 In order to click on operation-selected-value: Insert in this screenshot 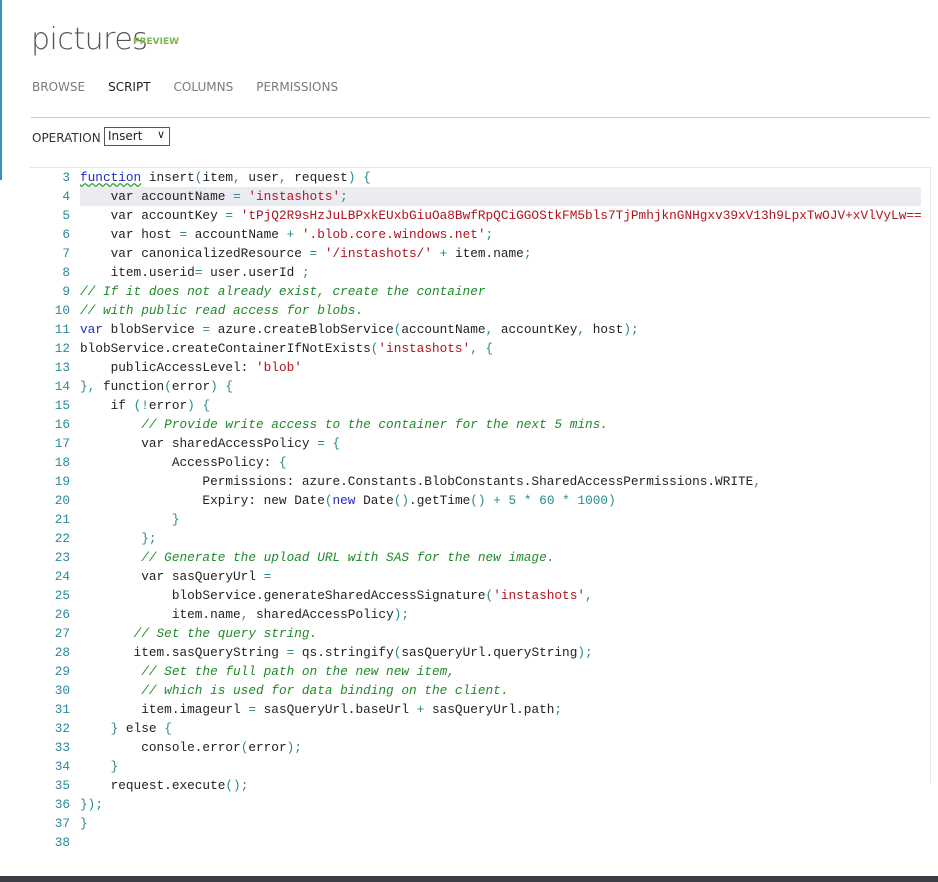, I will do `click(125, 136)`.